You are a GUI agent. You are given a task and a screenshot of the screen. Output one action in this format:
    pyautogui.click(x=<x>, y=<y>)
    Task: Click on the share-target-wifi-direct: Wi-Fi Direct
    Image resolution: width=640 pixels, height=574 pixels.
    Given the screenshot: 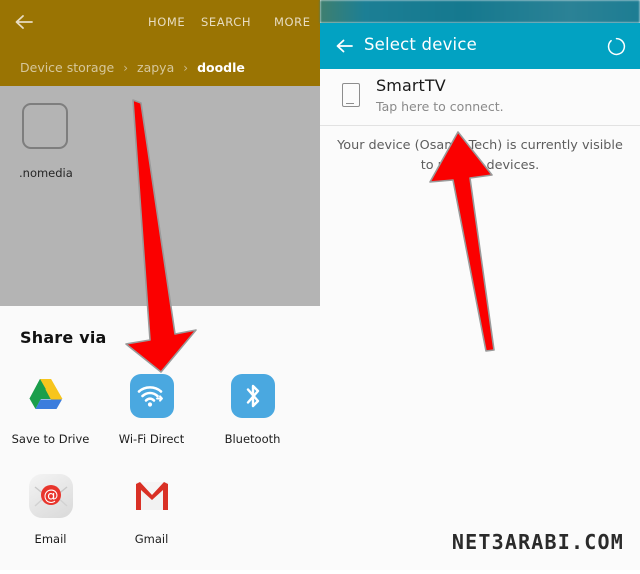 What is the action you would take?
    pyautogui.click(x=151, y=409)
    